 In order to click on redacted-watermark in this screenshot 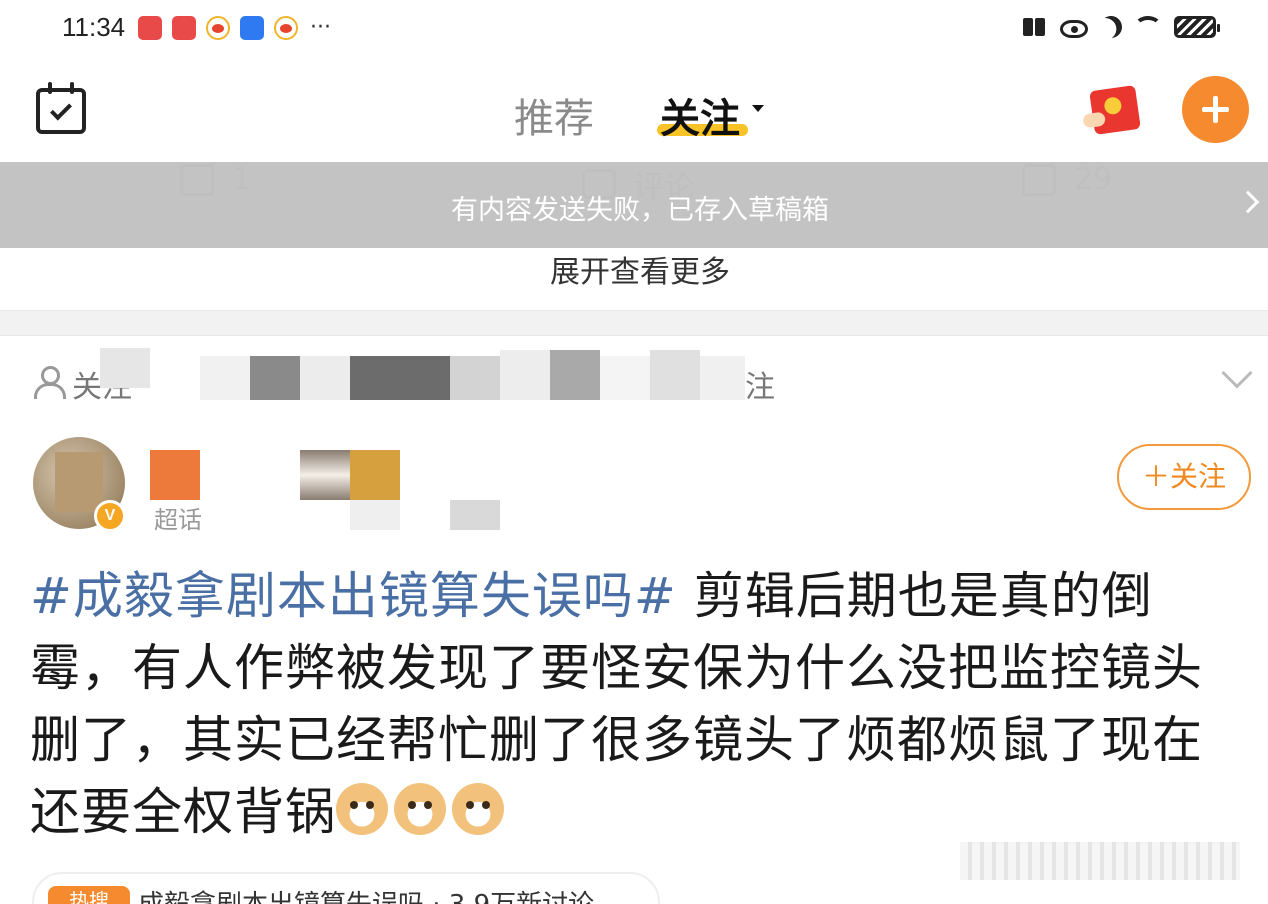, I will do `click(1100, 861)`.